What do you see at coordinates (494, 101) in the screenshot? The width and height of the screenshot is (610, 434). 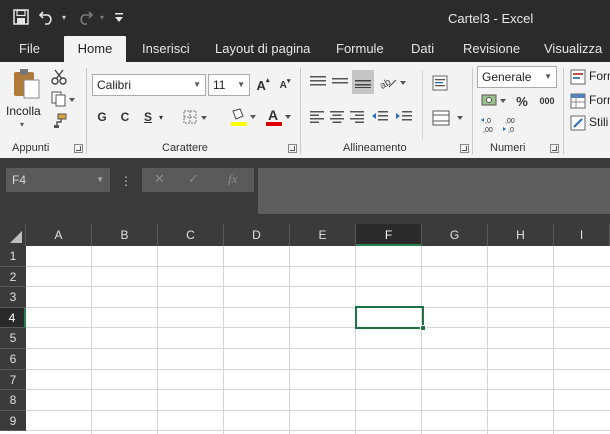 I see `currency-icon` at bounding box center [494, 101].